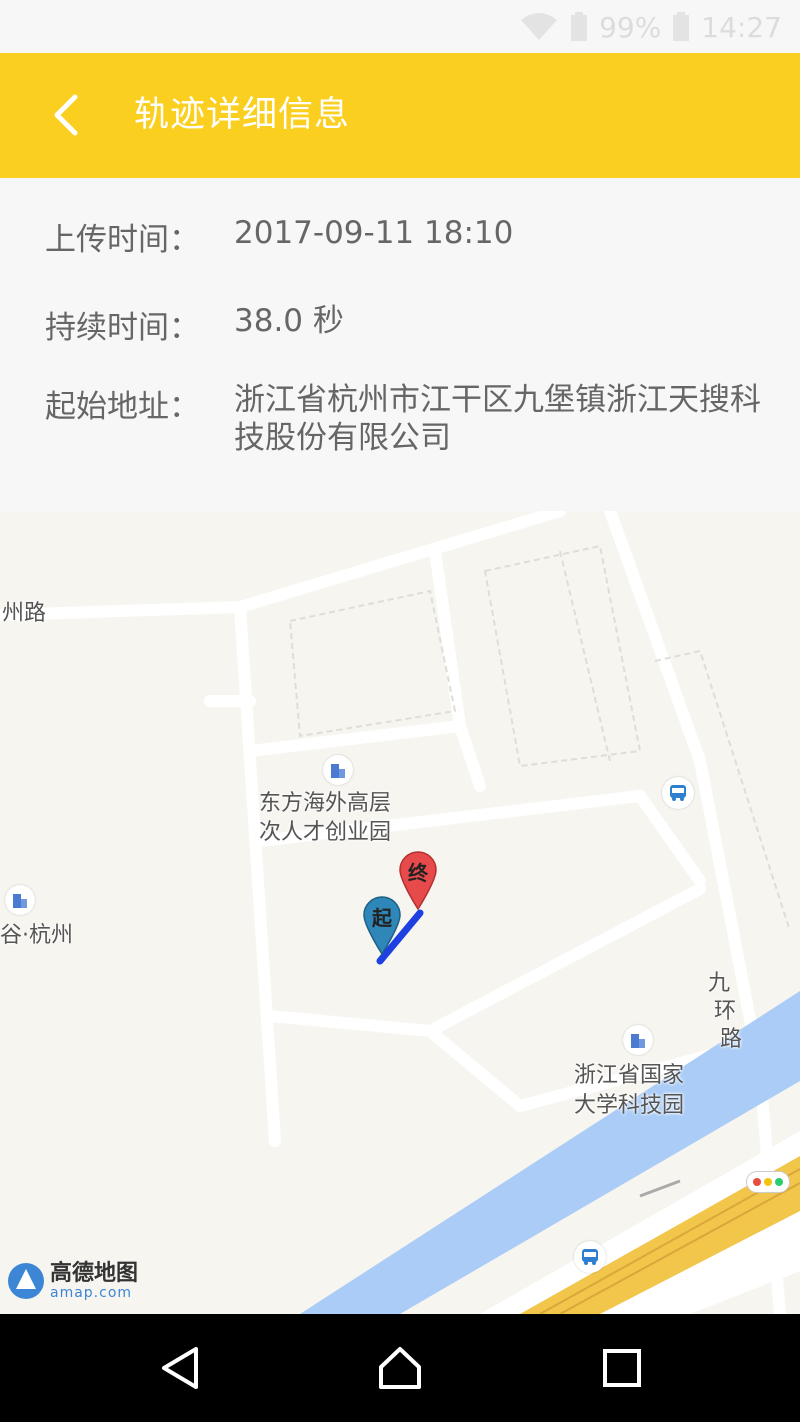 The height and width of the screenshot is (1422, 800). Describe the element at coordinates (94, 1273) in the screenshot. I see `amap-logo-name: 高德地图` at that location.